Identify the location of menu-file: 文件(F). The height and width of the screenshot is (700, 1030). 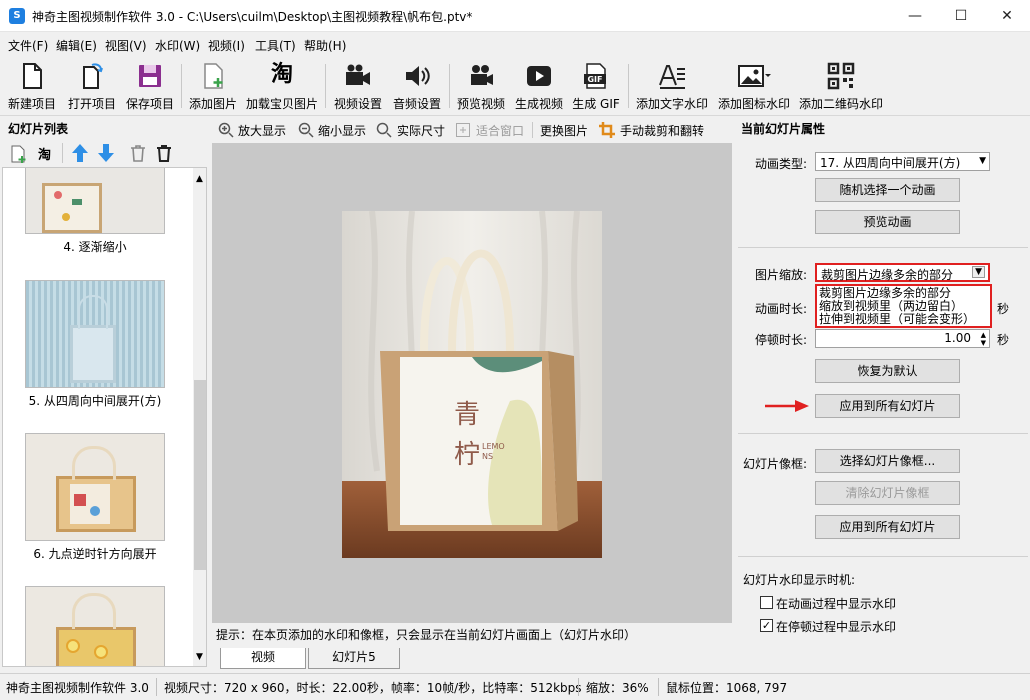
(28, 45).